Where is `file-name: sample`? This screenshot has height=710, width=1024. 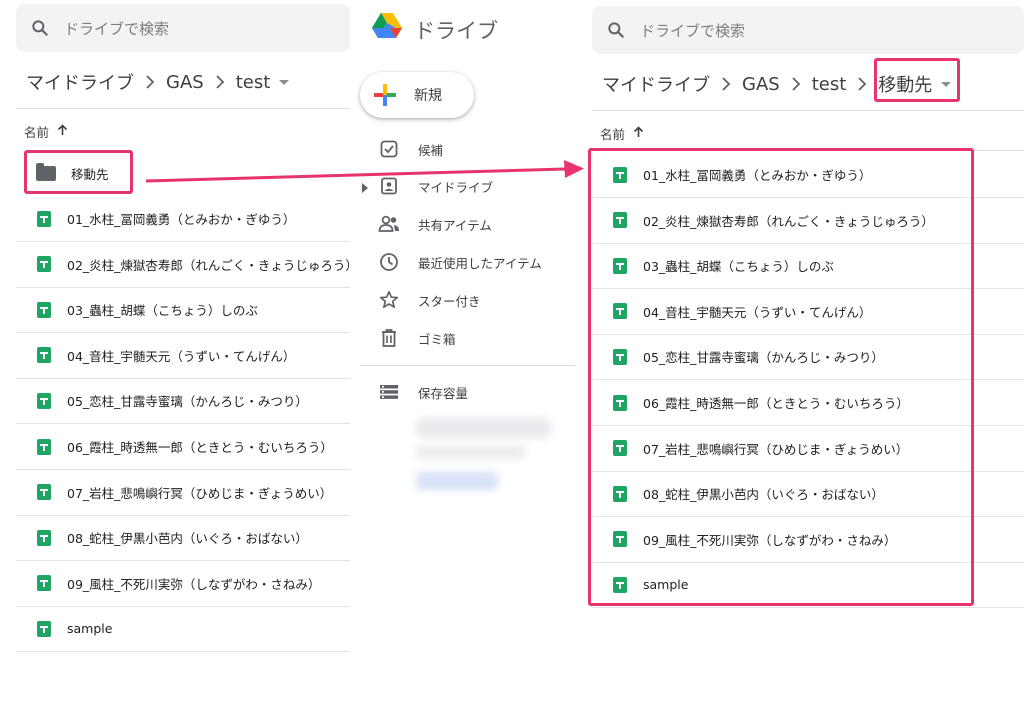 file-name: sample is located at coordinates (90, 629).